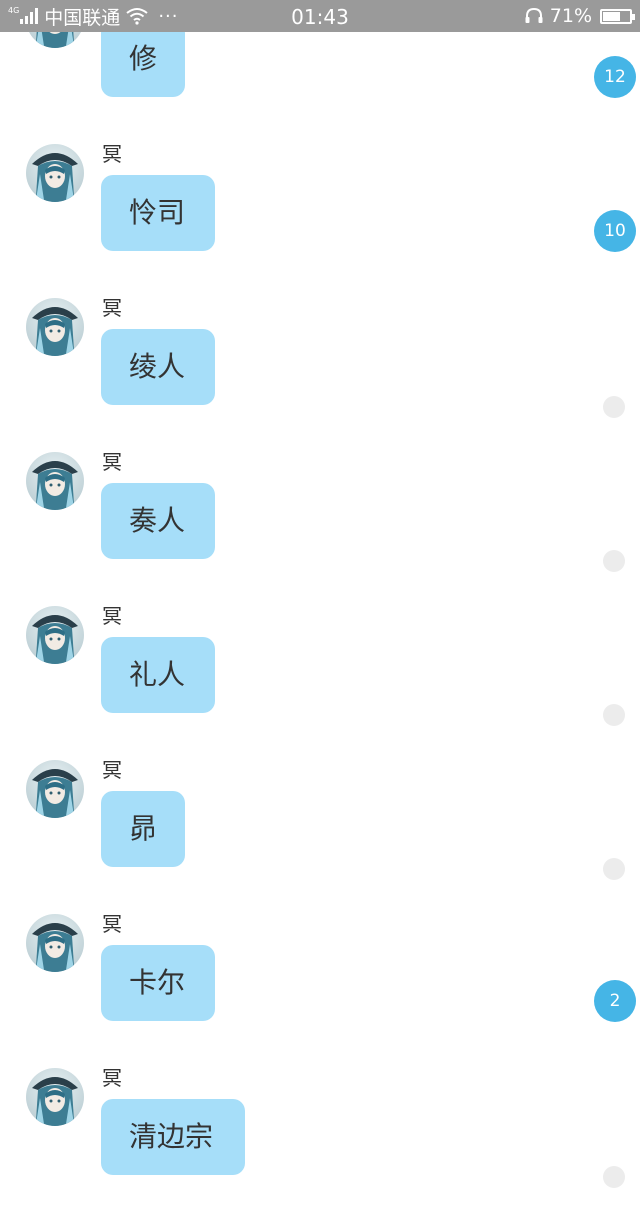 The width and height of the screenshot is (640, 1222). Describe the element at coordinates (633, 16) in the screenshot. I see `battery-tip` at that location.